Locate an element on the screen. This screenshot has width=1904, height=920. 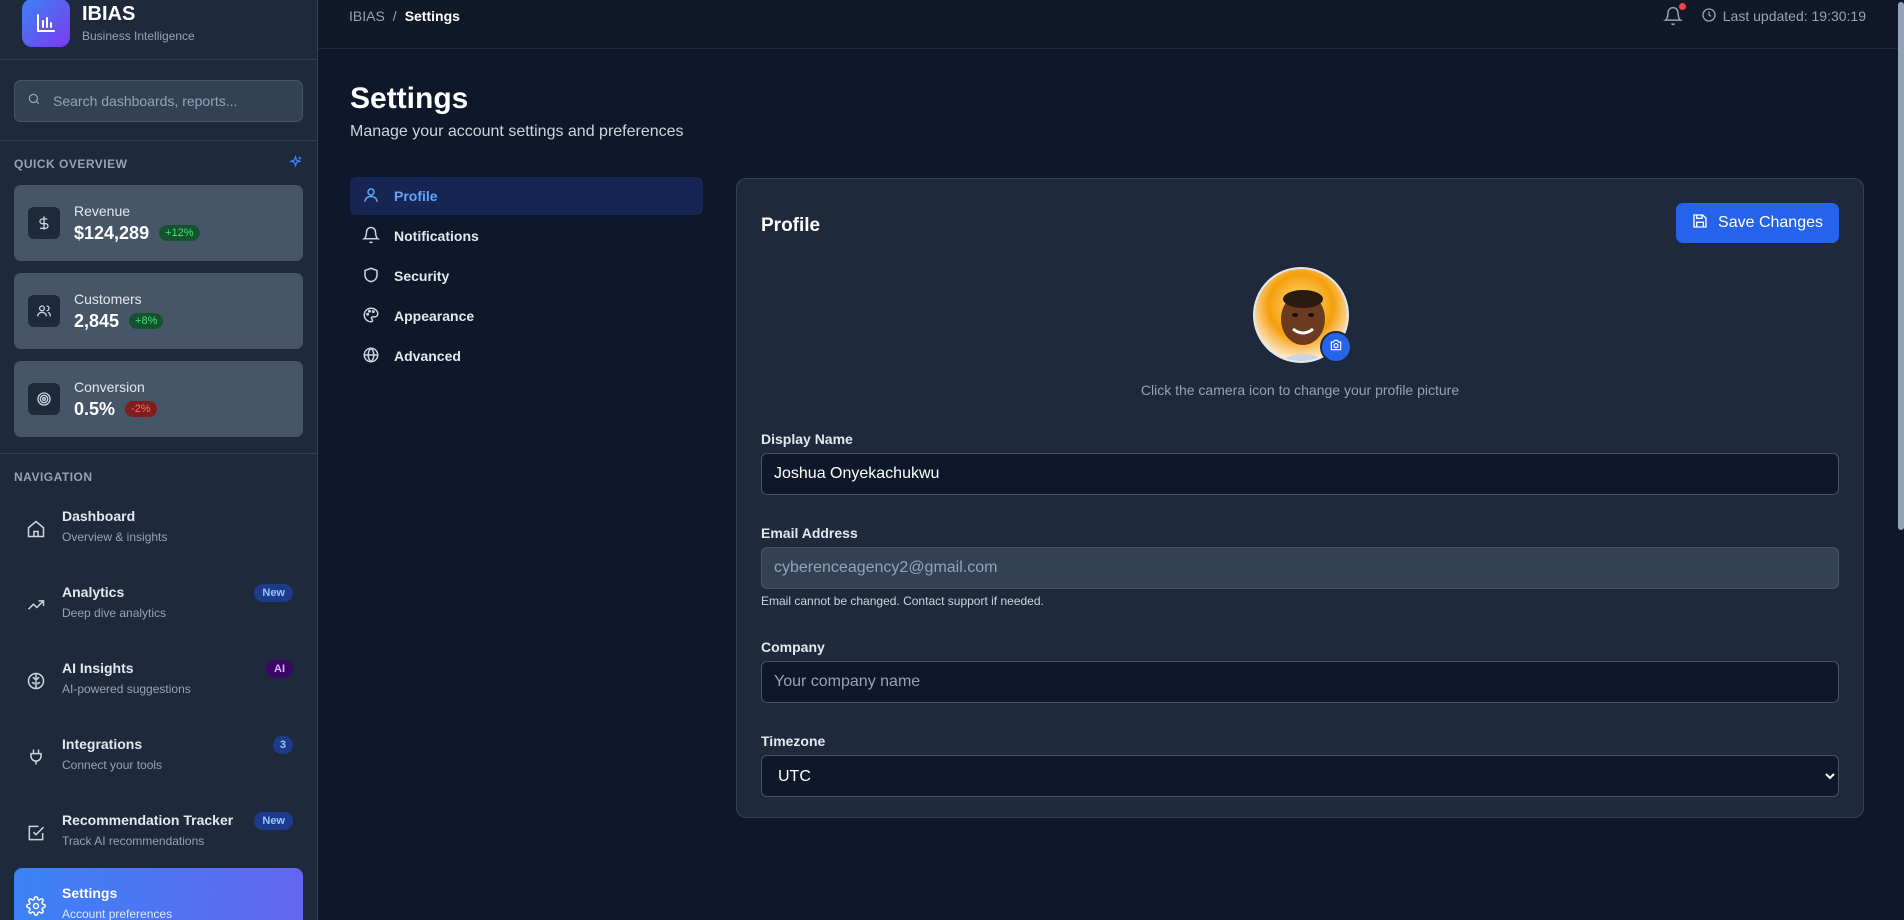
stat-card-revenue: Revenue $124,289 +12% is located at coordinates (158, 223).